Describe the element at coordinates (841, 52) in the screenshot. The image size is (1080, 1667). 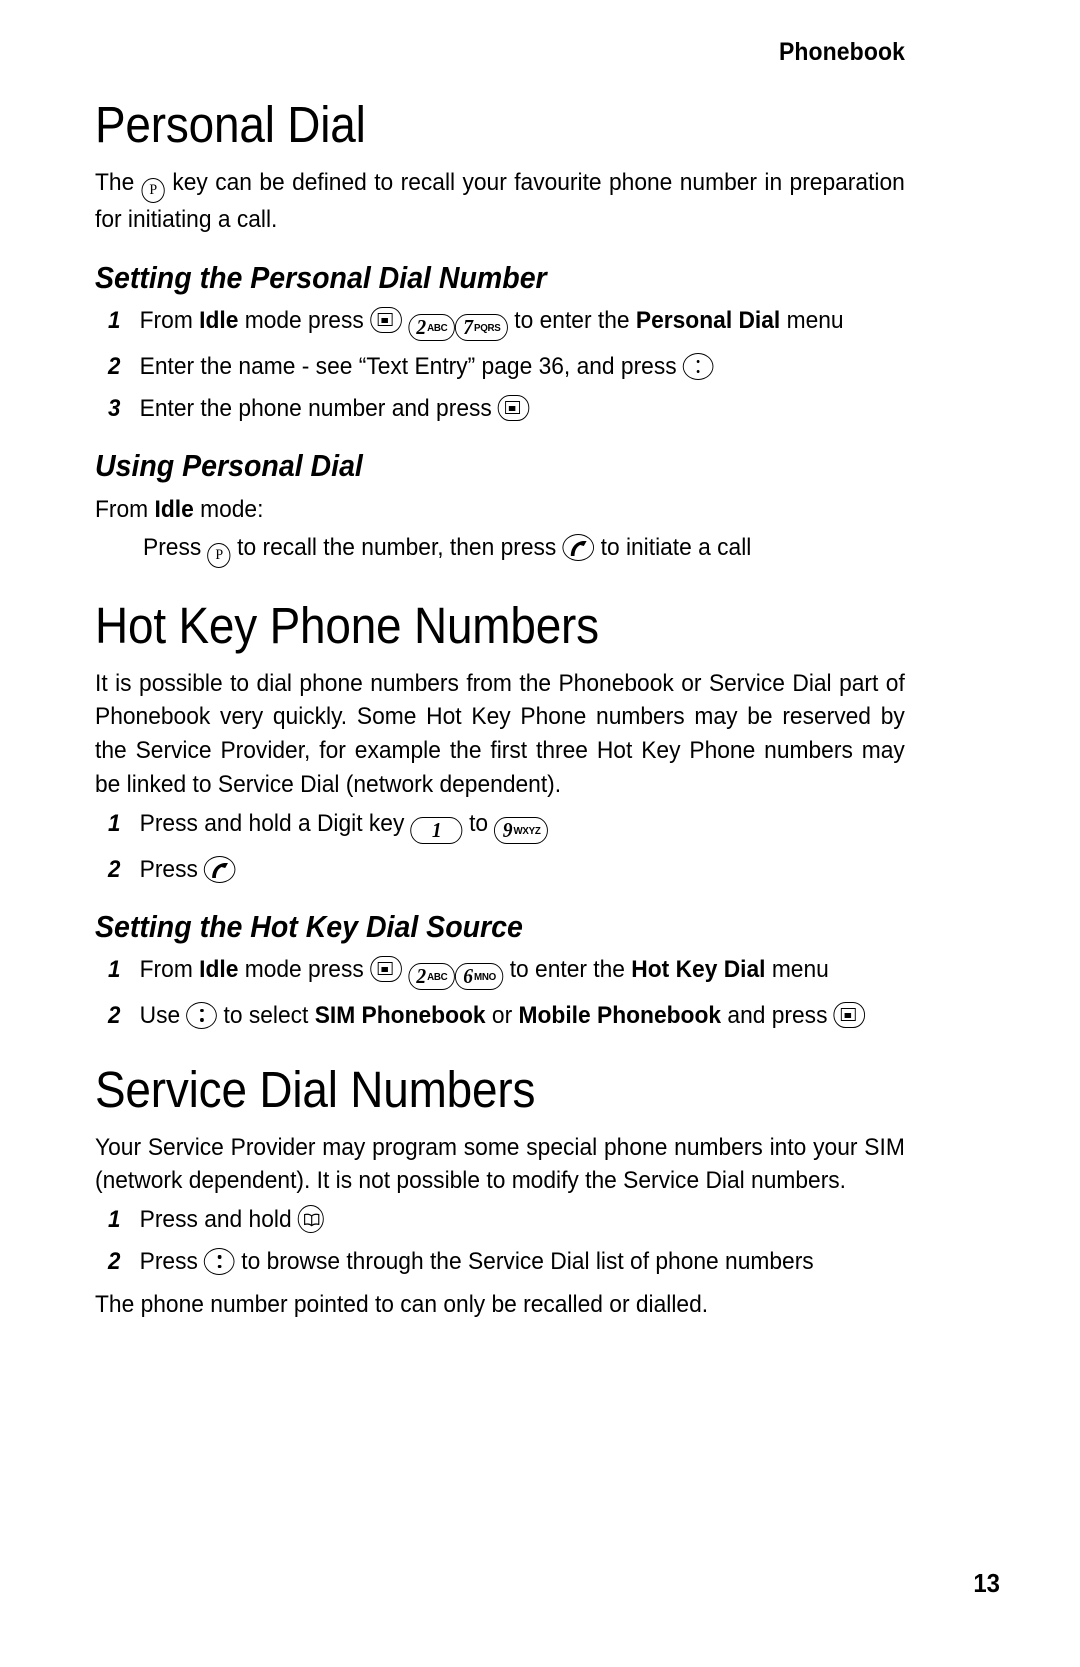
I see `running-header: Phonebook` at that location.